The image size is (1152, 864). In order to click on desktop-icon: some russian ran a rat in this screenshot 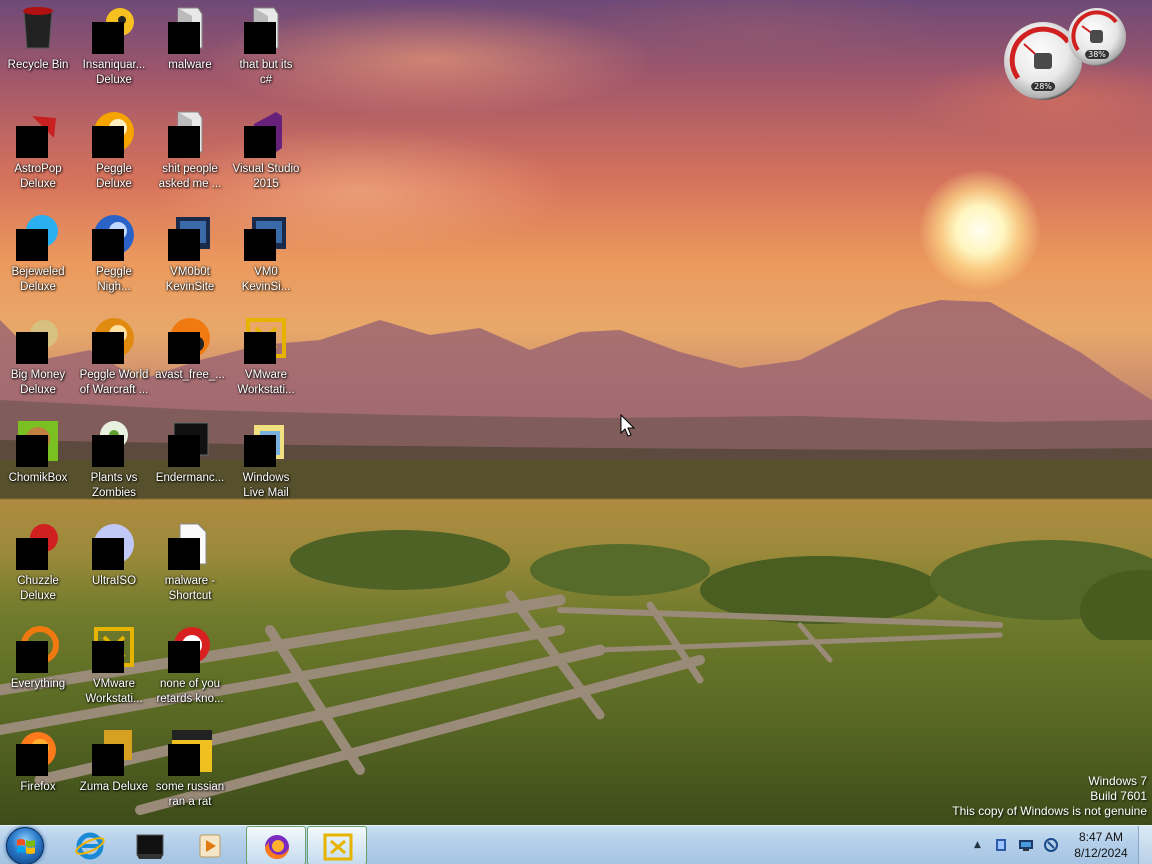, I will do `click(190, 772)`.